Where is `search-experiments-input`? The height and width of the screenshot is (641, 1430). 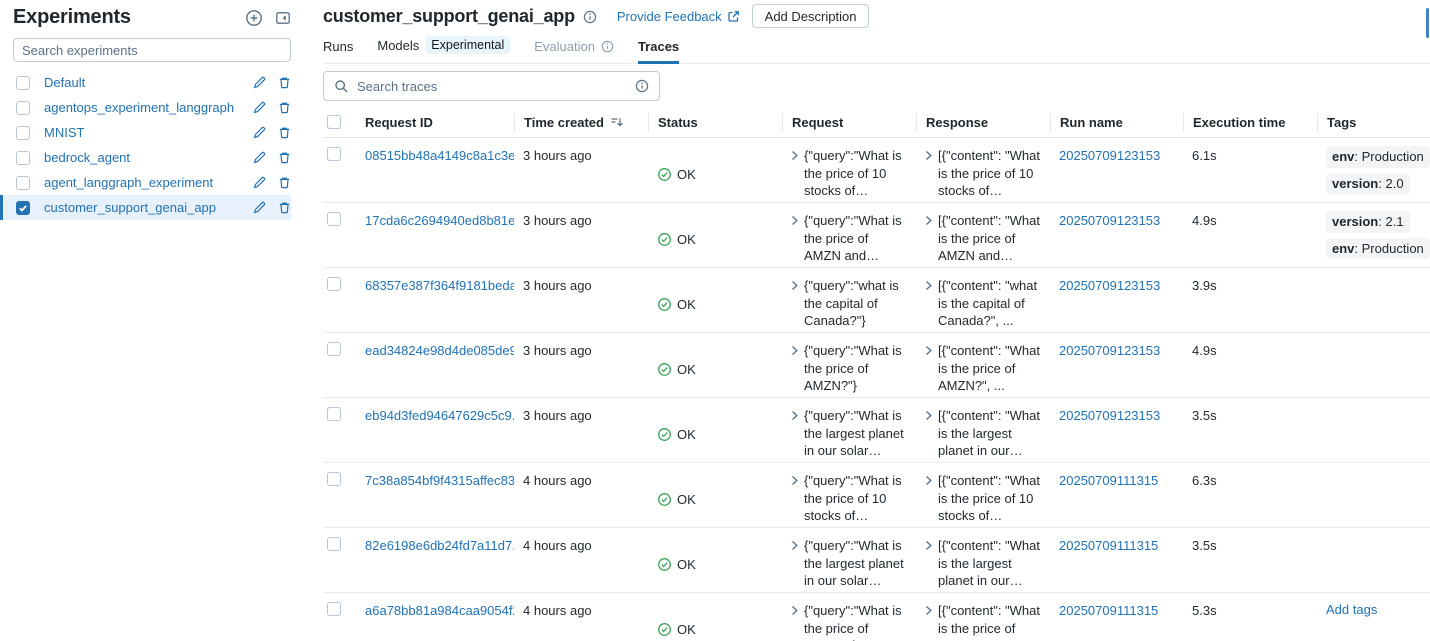
search-experiments-input is located at coordinates (152, 50).